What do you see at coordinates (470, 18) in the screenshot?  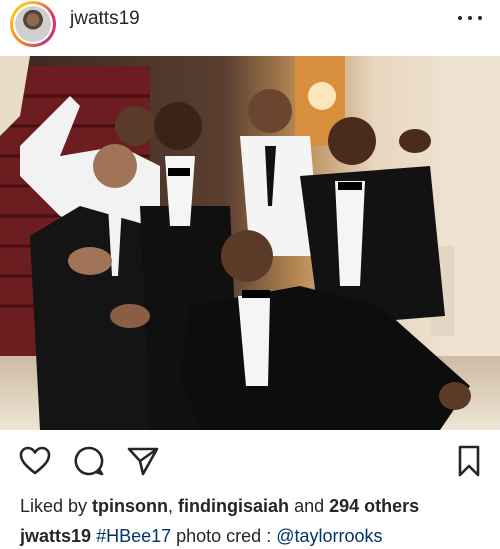 I see `more-horizontal-icon` at bounding box center [470, 18].